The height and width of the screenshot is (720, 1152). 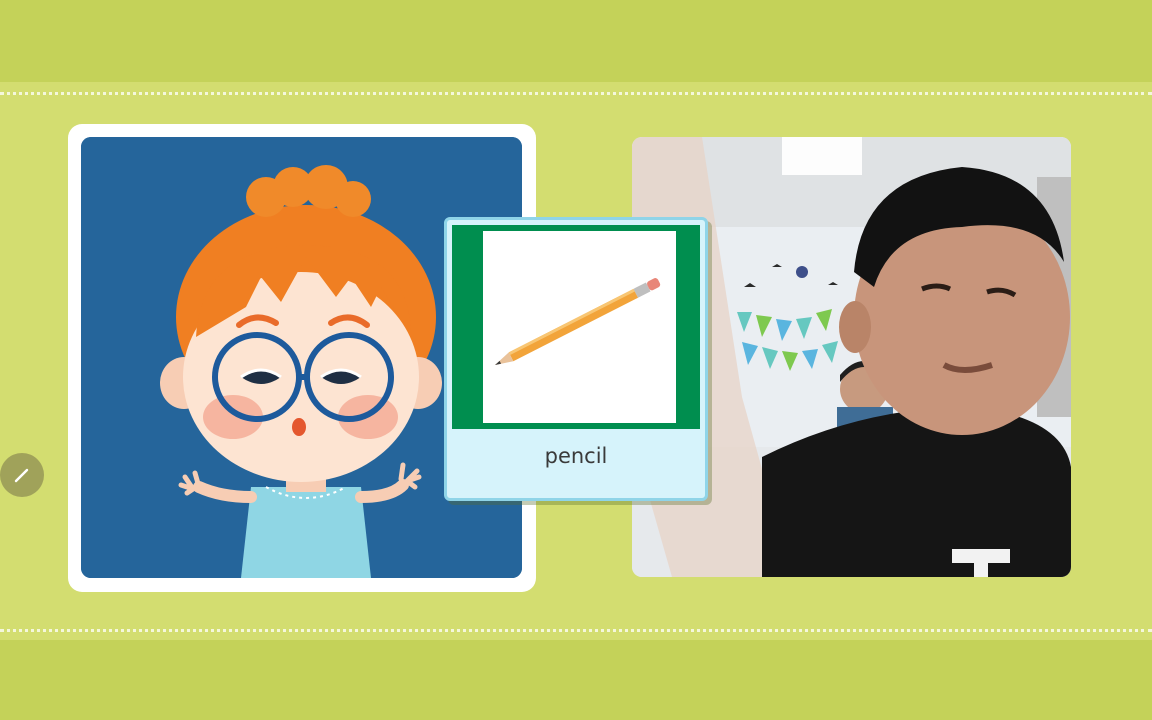 What do you see at coordinates (576, 630) in the screenshot?
I see `dotted-divider-bottom` at bounding box center [576, 630].